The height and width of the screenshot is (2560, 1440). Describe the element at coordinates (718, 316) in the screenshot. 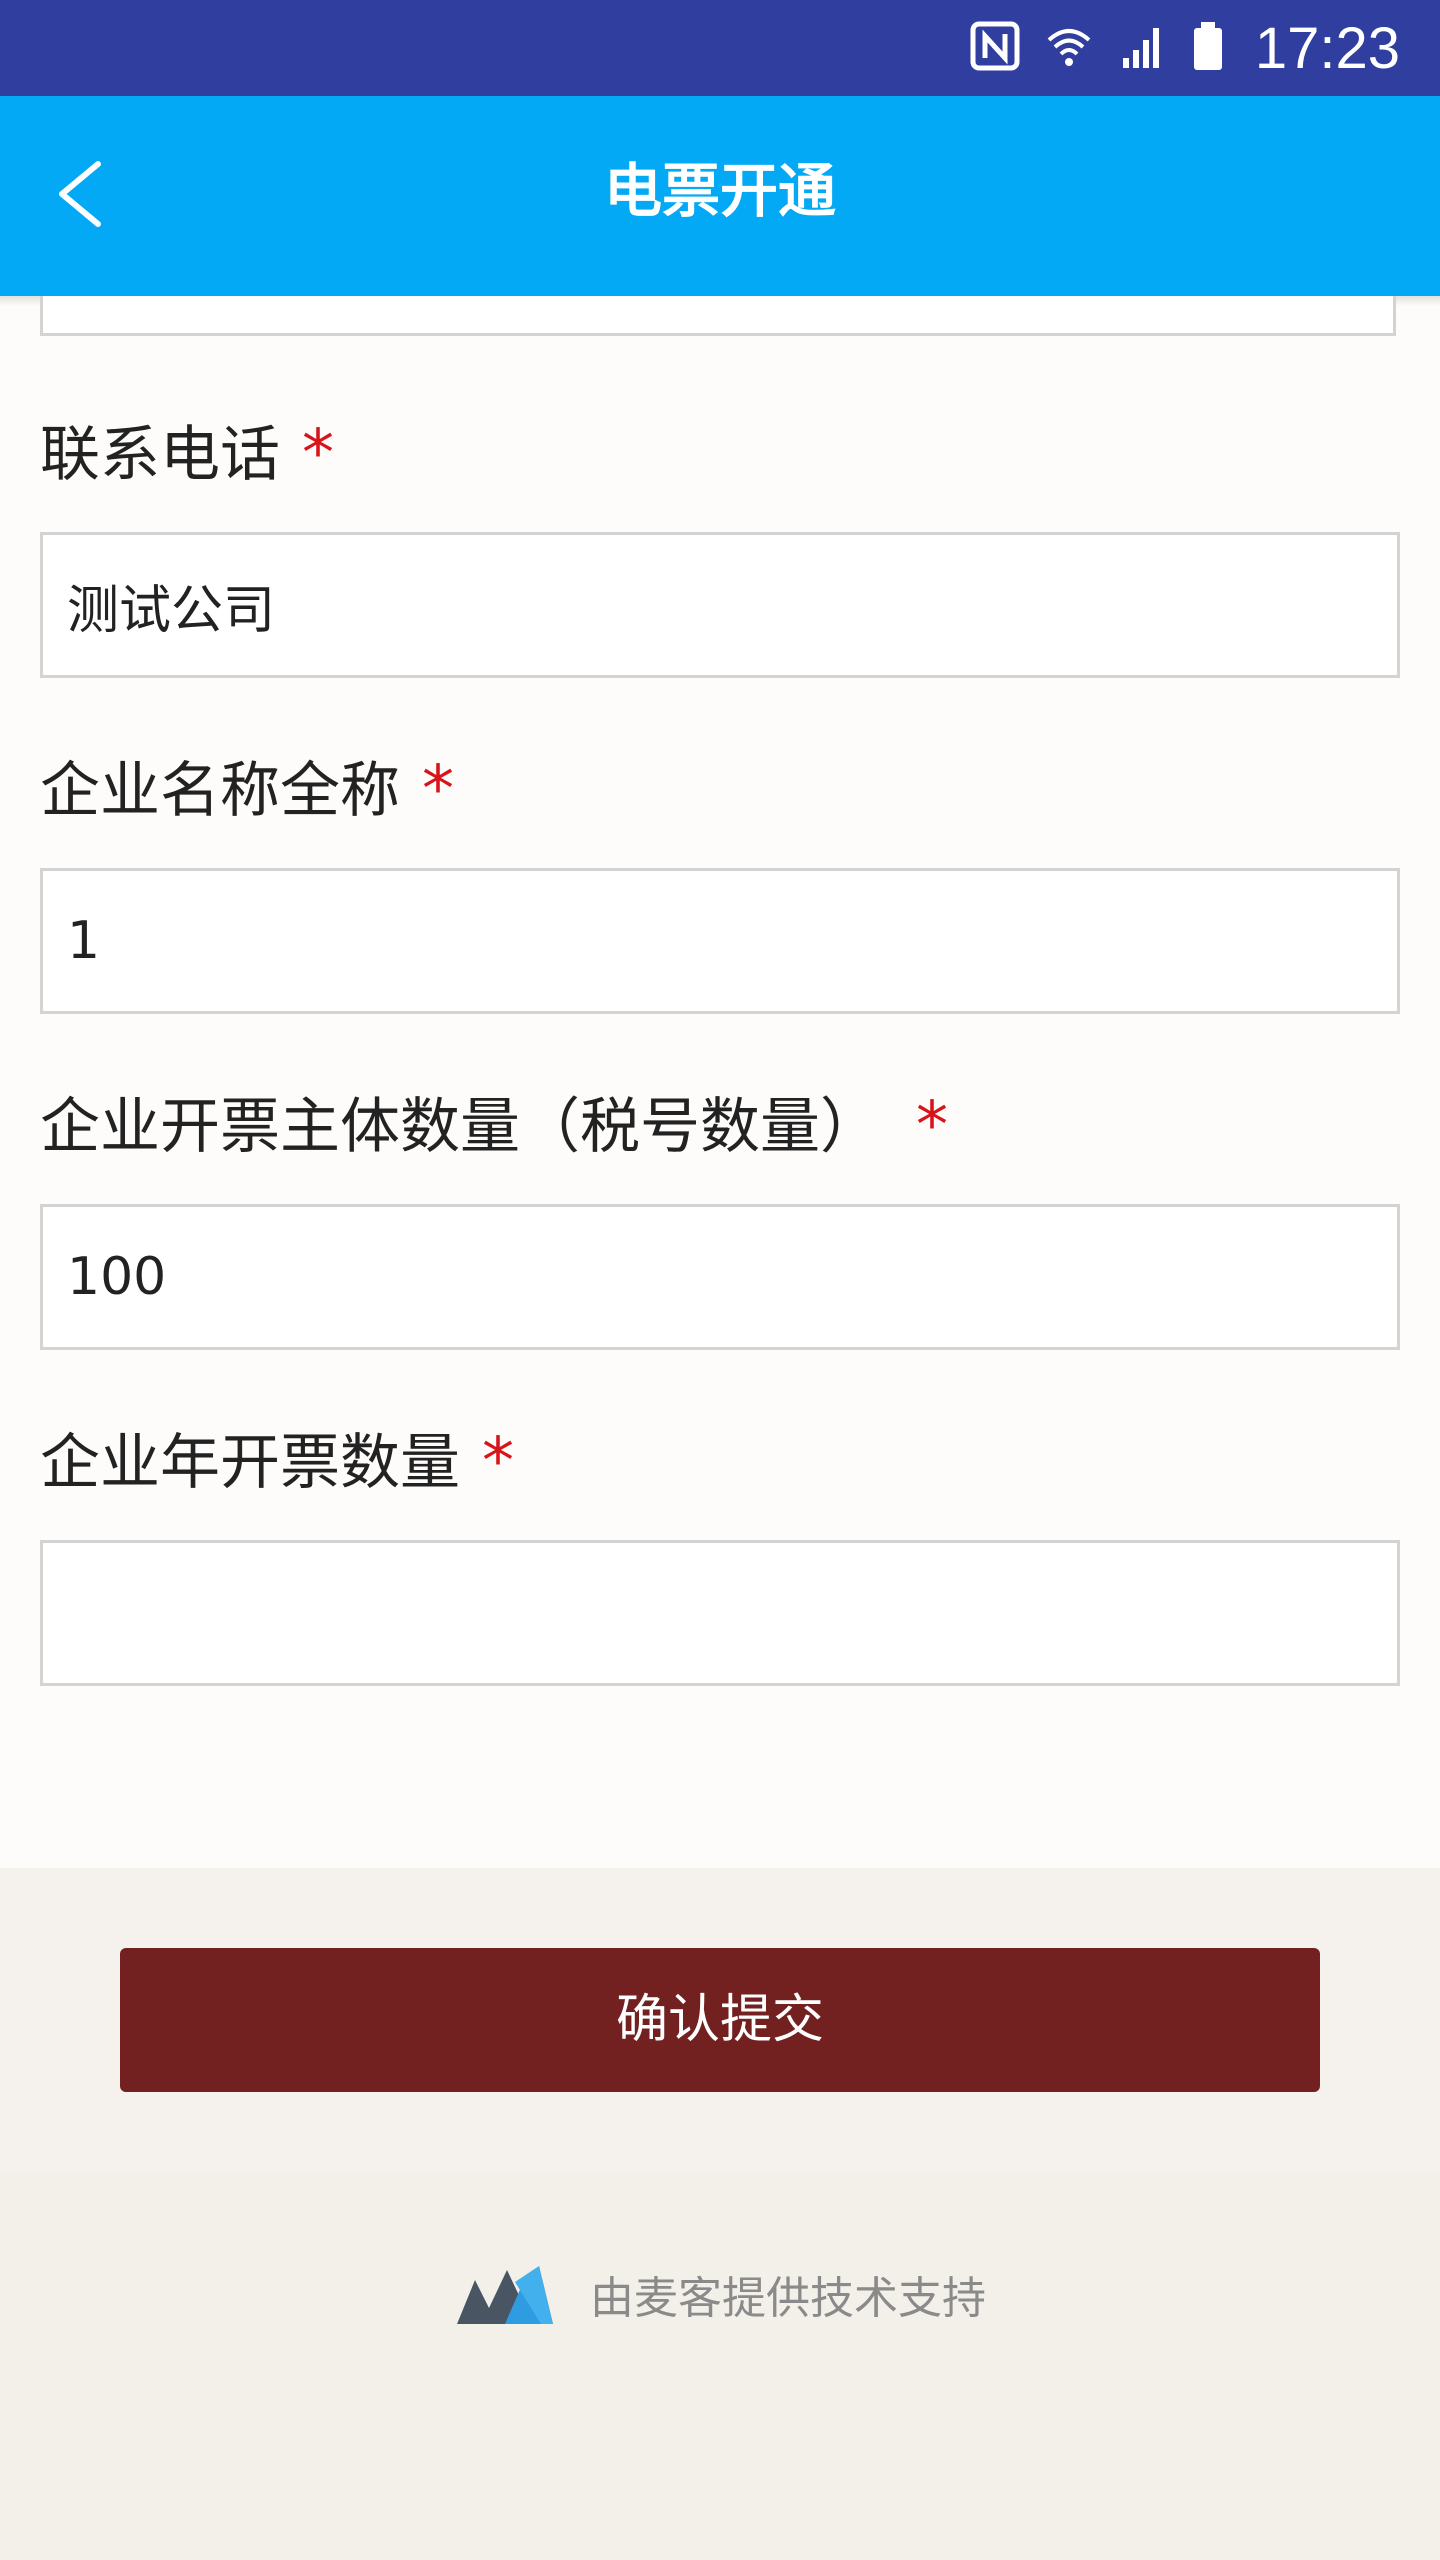

I see `previous-field-input` at that location.